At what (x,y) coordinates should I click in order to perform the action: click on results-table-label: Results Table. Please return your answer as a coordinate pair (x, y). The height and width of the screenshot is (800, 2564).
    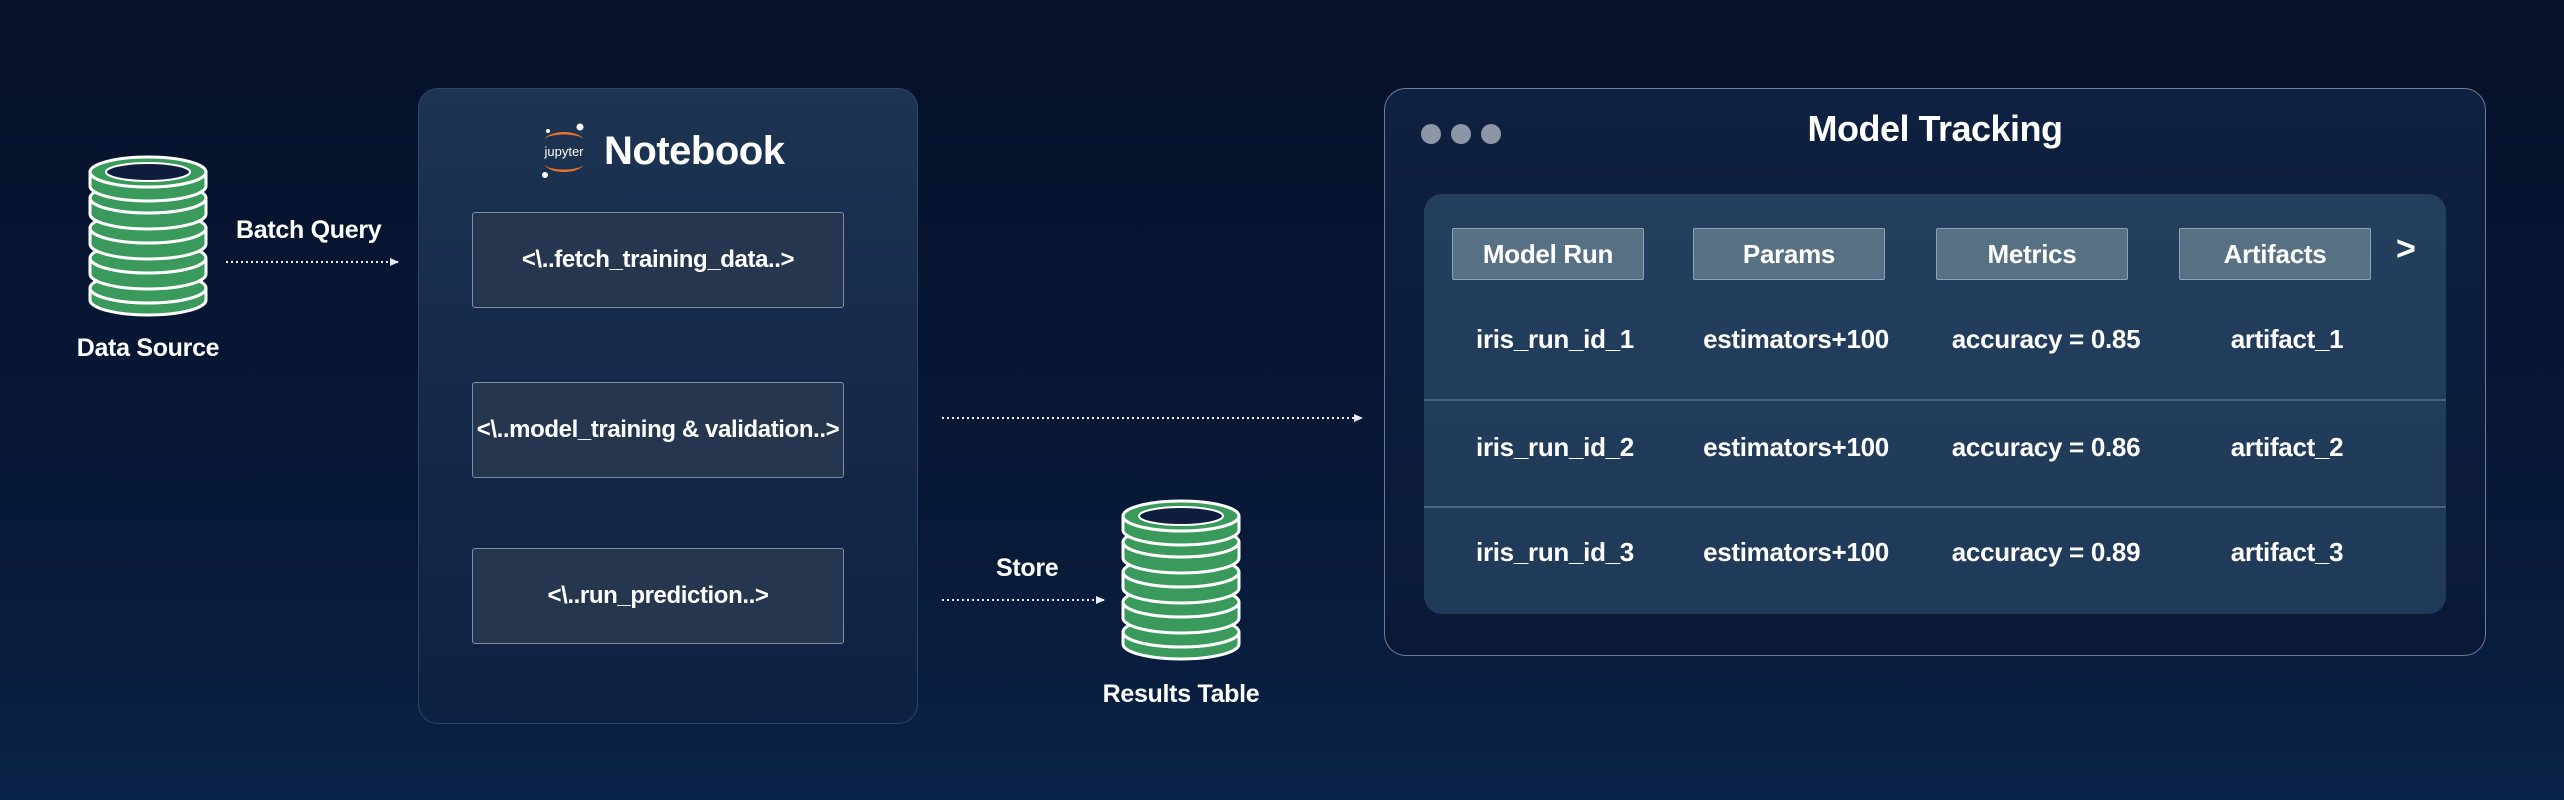
    Looking at the image, I should click on (1181, 694).